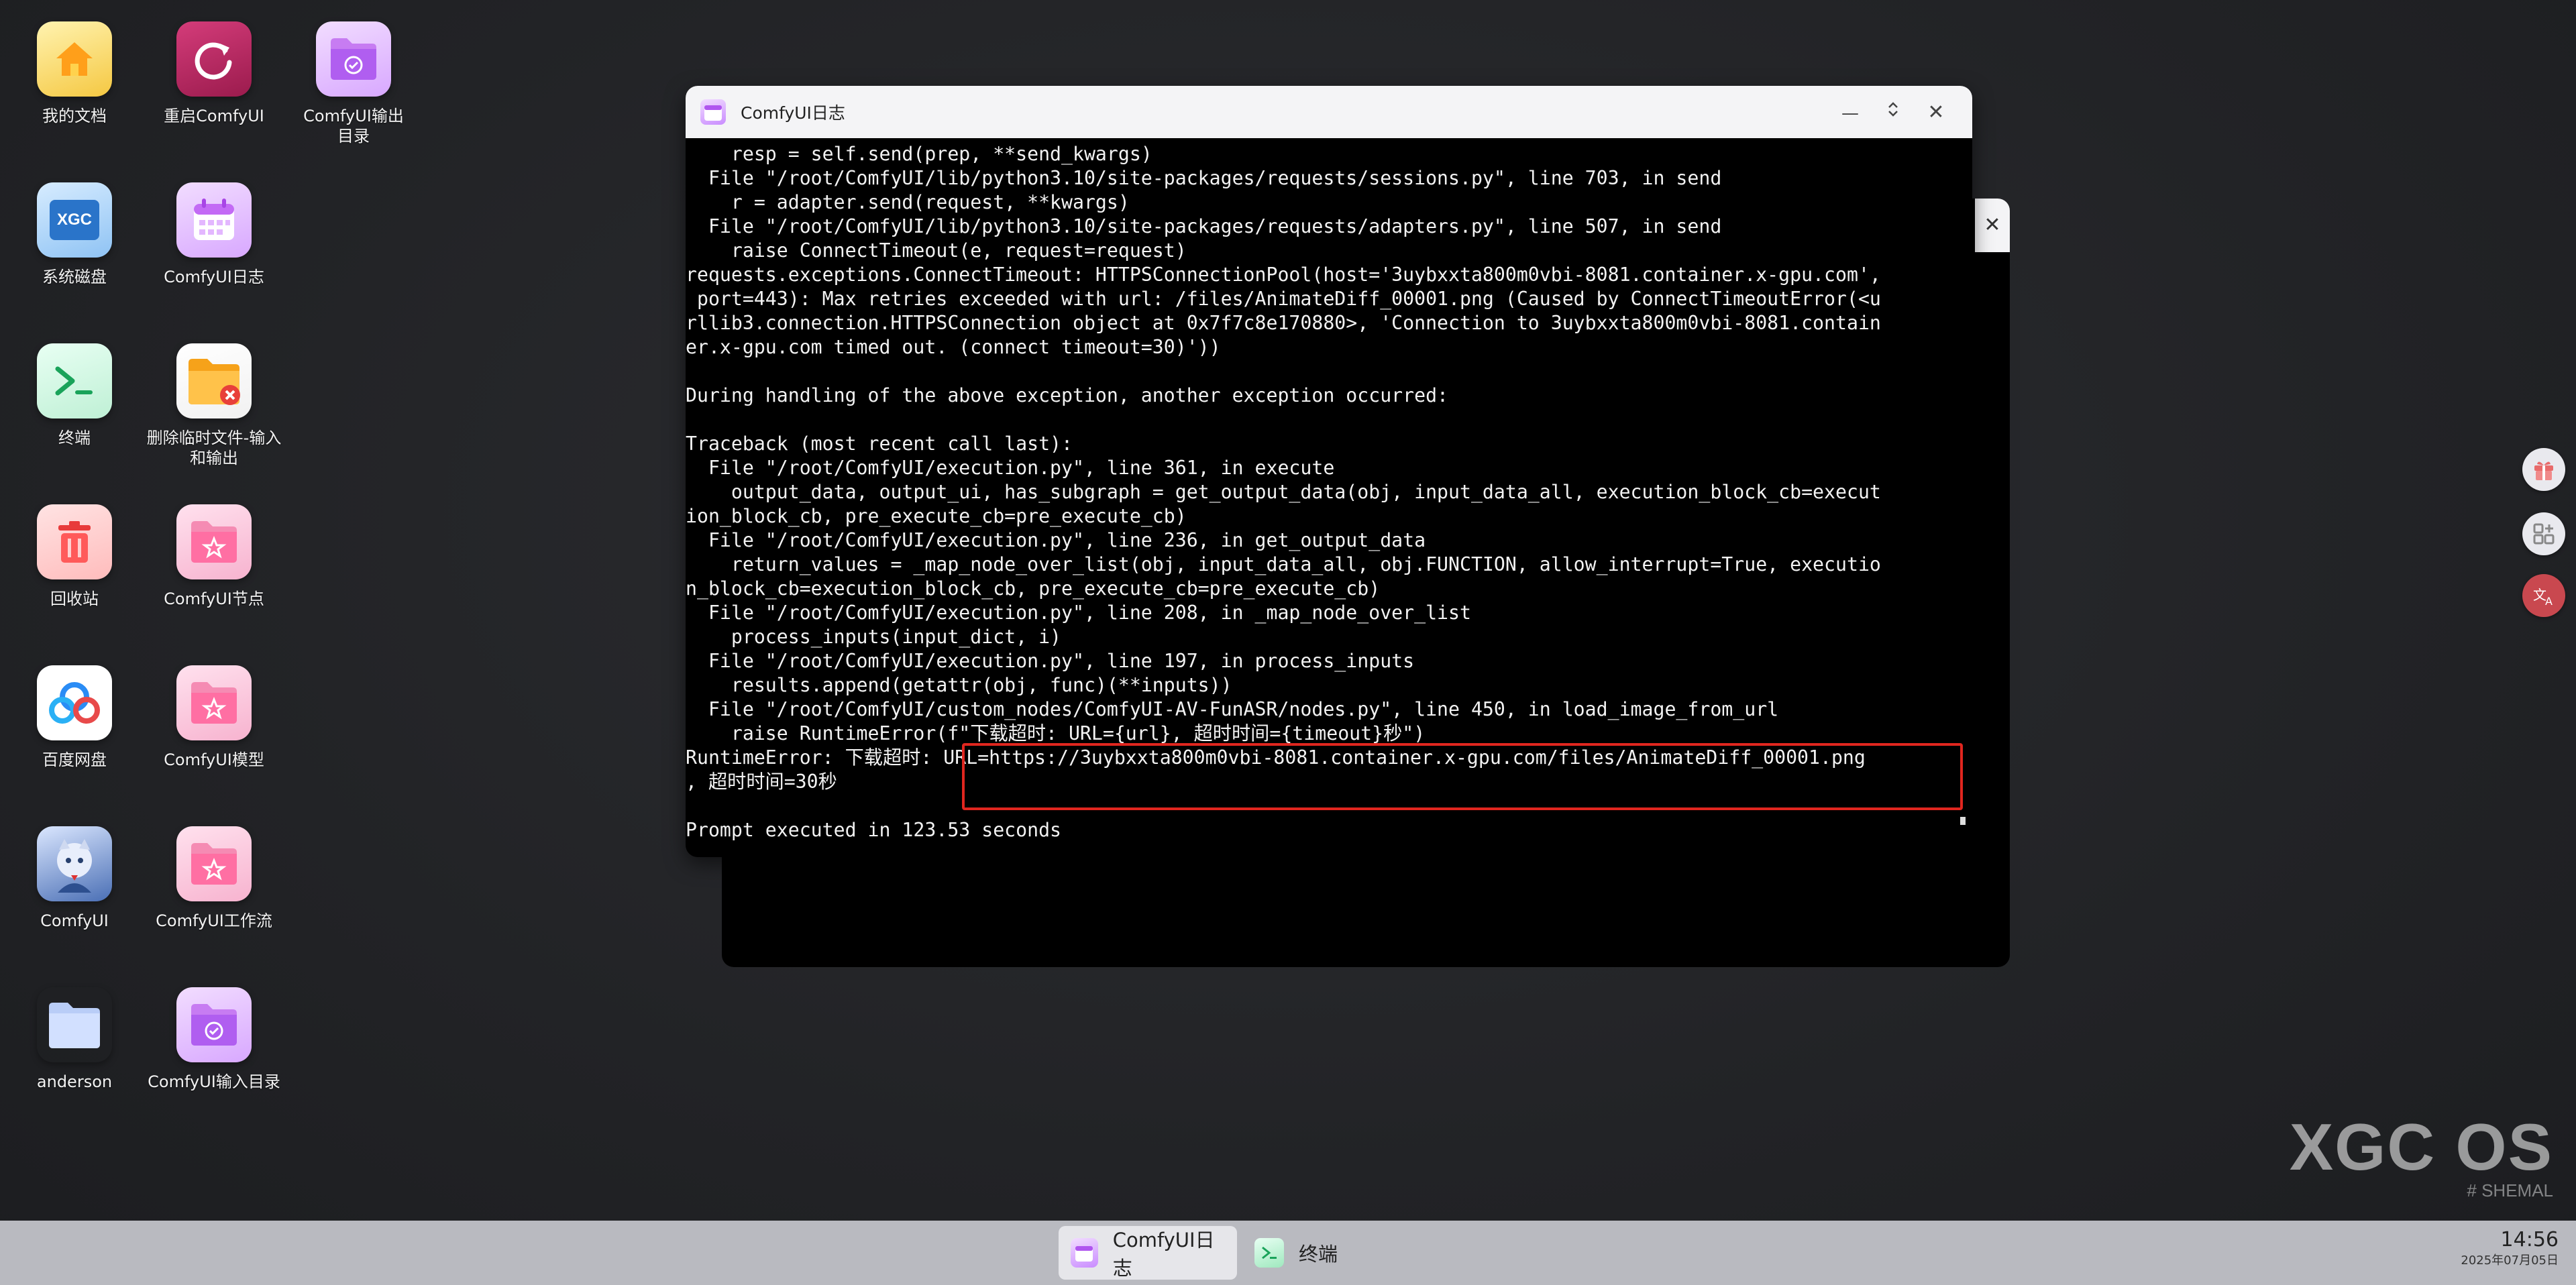 The height and width of the screenshot is (1285, 2576). What do you see at coordinates (74, 599) in the screenshot?
I see `desktop-icon-label: 回收站` at bounding box center [74, 599].